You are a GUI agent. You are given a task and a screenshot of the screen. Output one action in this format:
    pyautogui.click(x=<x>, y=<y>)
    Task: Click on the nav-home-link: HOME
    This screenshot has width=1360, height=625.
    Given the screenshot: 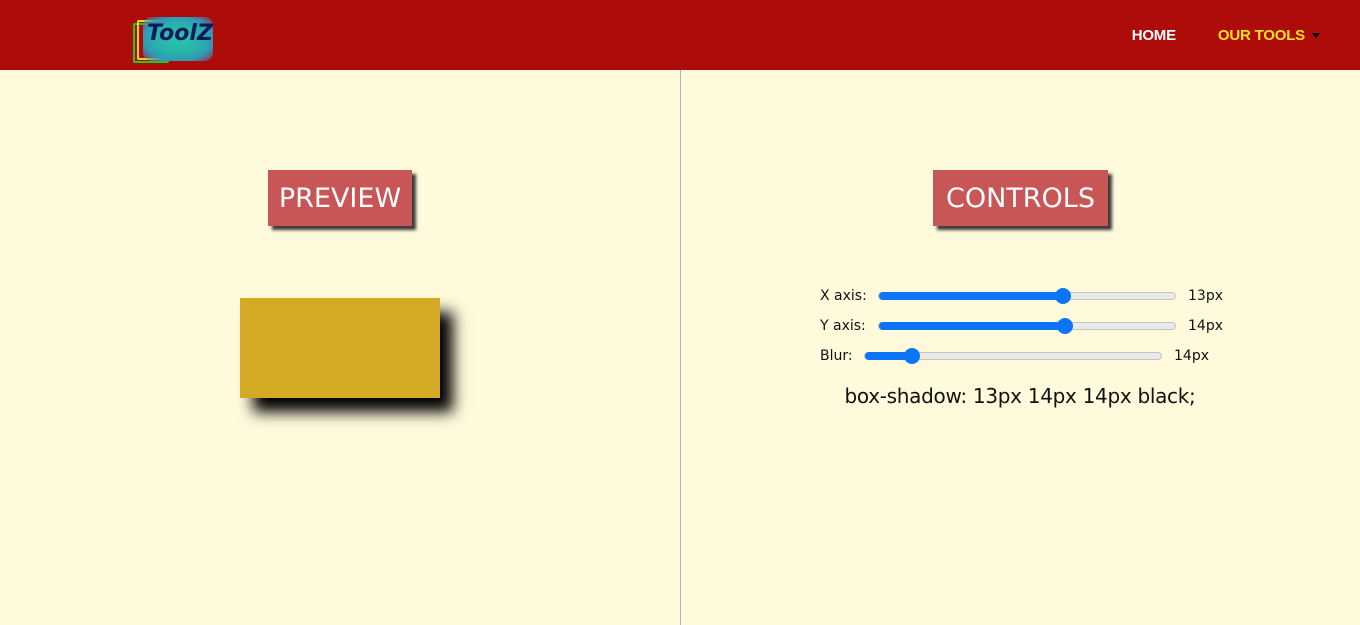 What is the action you would take?
    pyautogui.click(x=1154, y=35)
    